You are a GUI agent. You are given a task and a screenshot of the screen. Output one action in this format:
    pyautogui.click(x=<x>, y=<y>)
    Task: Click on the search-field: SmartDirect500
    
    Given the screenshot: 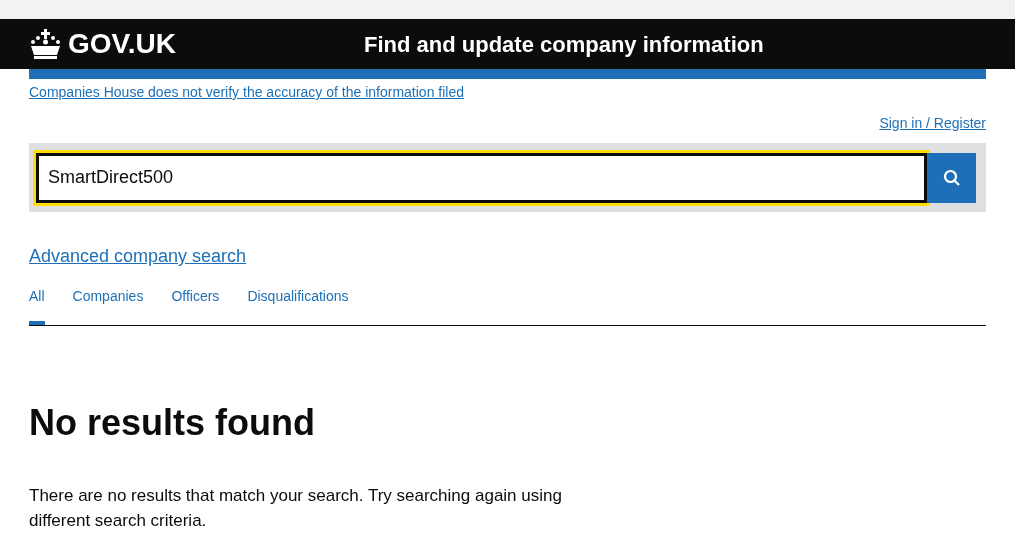 What is the action you would take?
    pyautogui.click(x=481, y=177)
    